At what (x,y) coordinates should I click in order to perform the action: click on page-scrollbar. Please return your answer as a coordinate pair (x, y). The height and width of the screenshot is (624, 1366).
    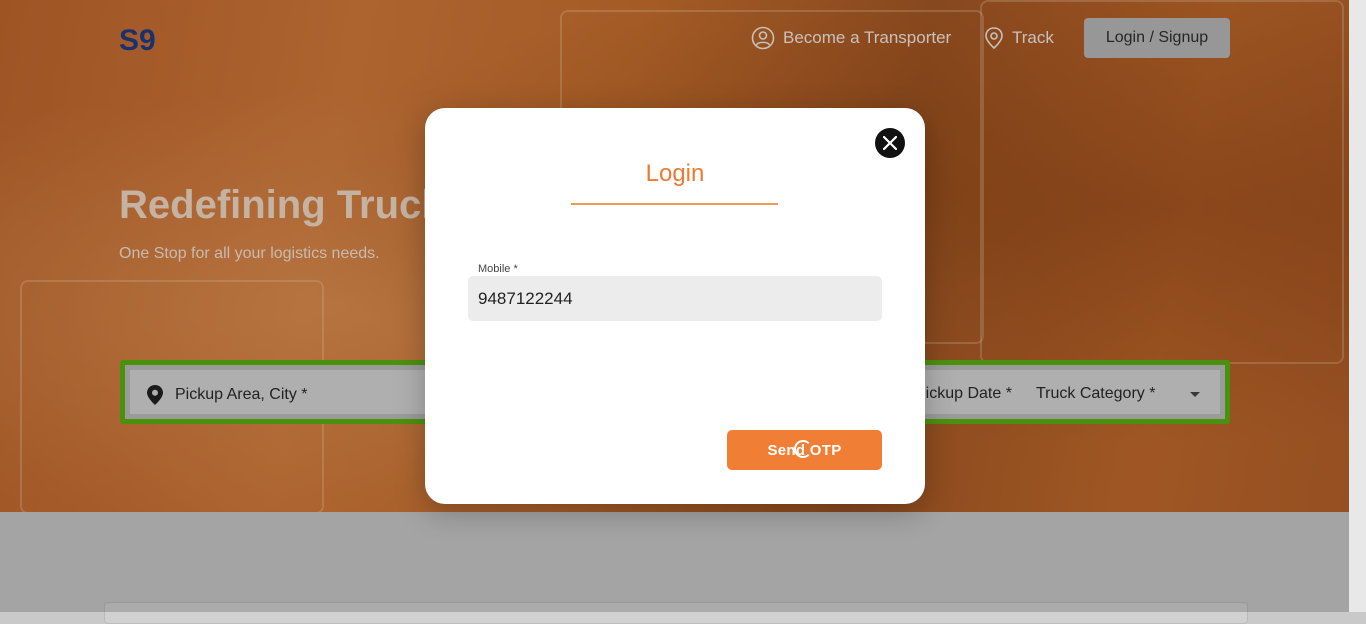
    Looking at the image, I should click on (1357, 306).